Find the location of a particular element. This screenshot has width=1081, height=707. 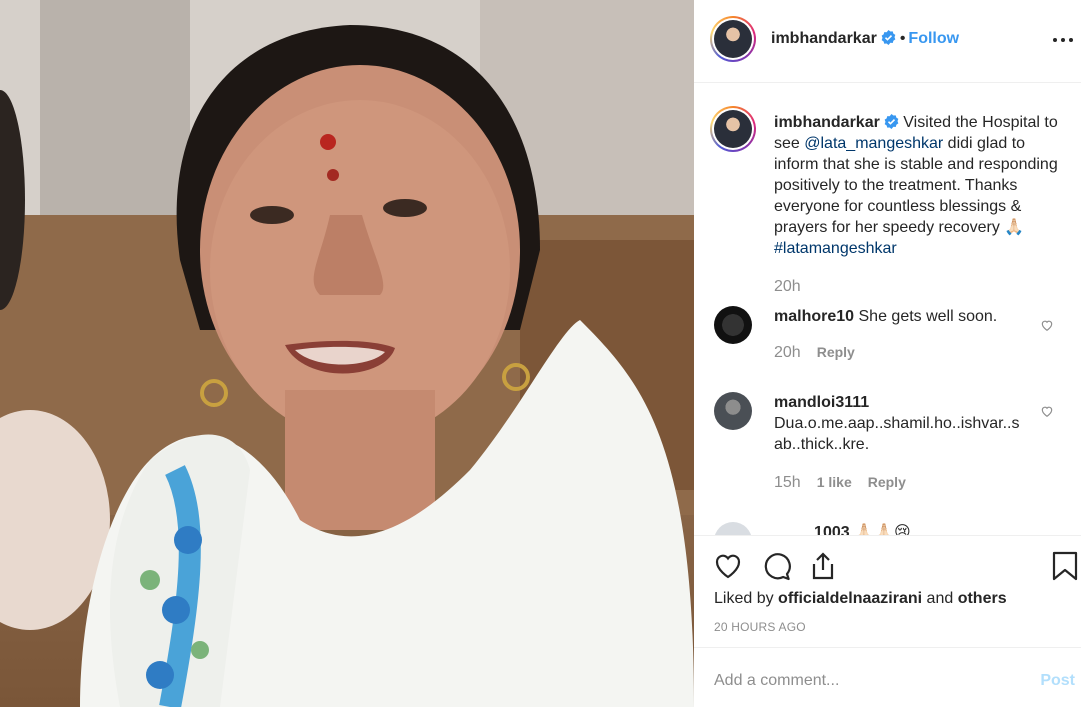

liked-by-prefix: Liked by is located at coordinates (746, 598).